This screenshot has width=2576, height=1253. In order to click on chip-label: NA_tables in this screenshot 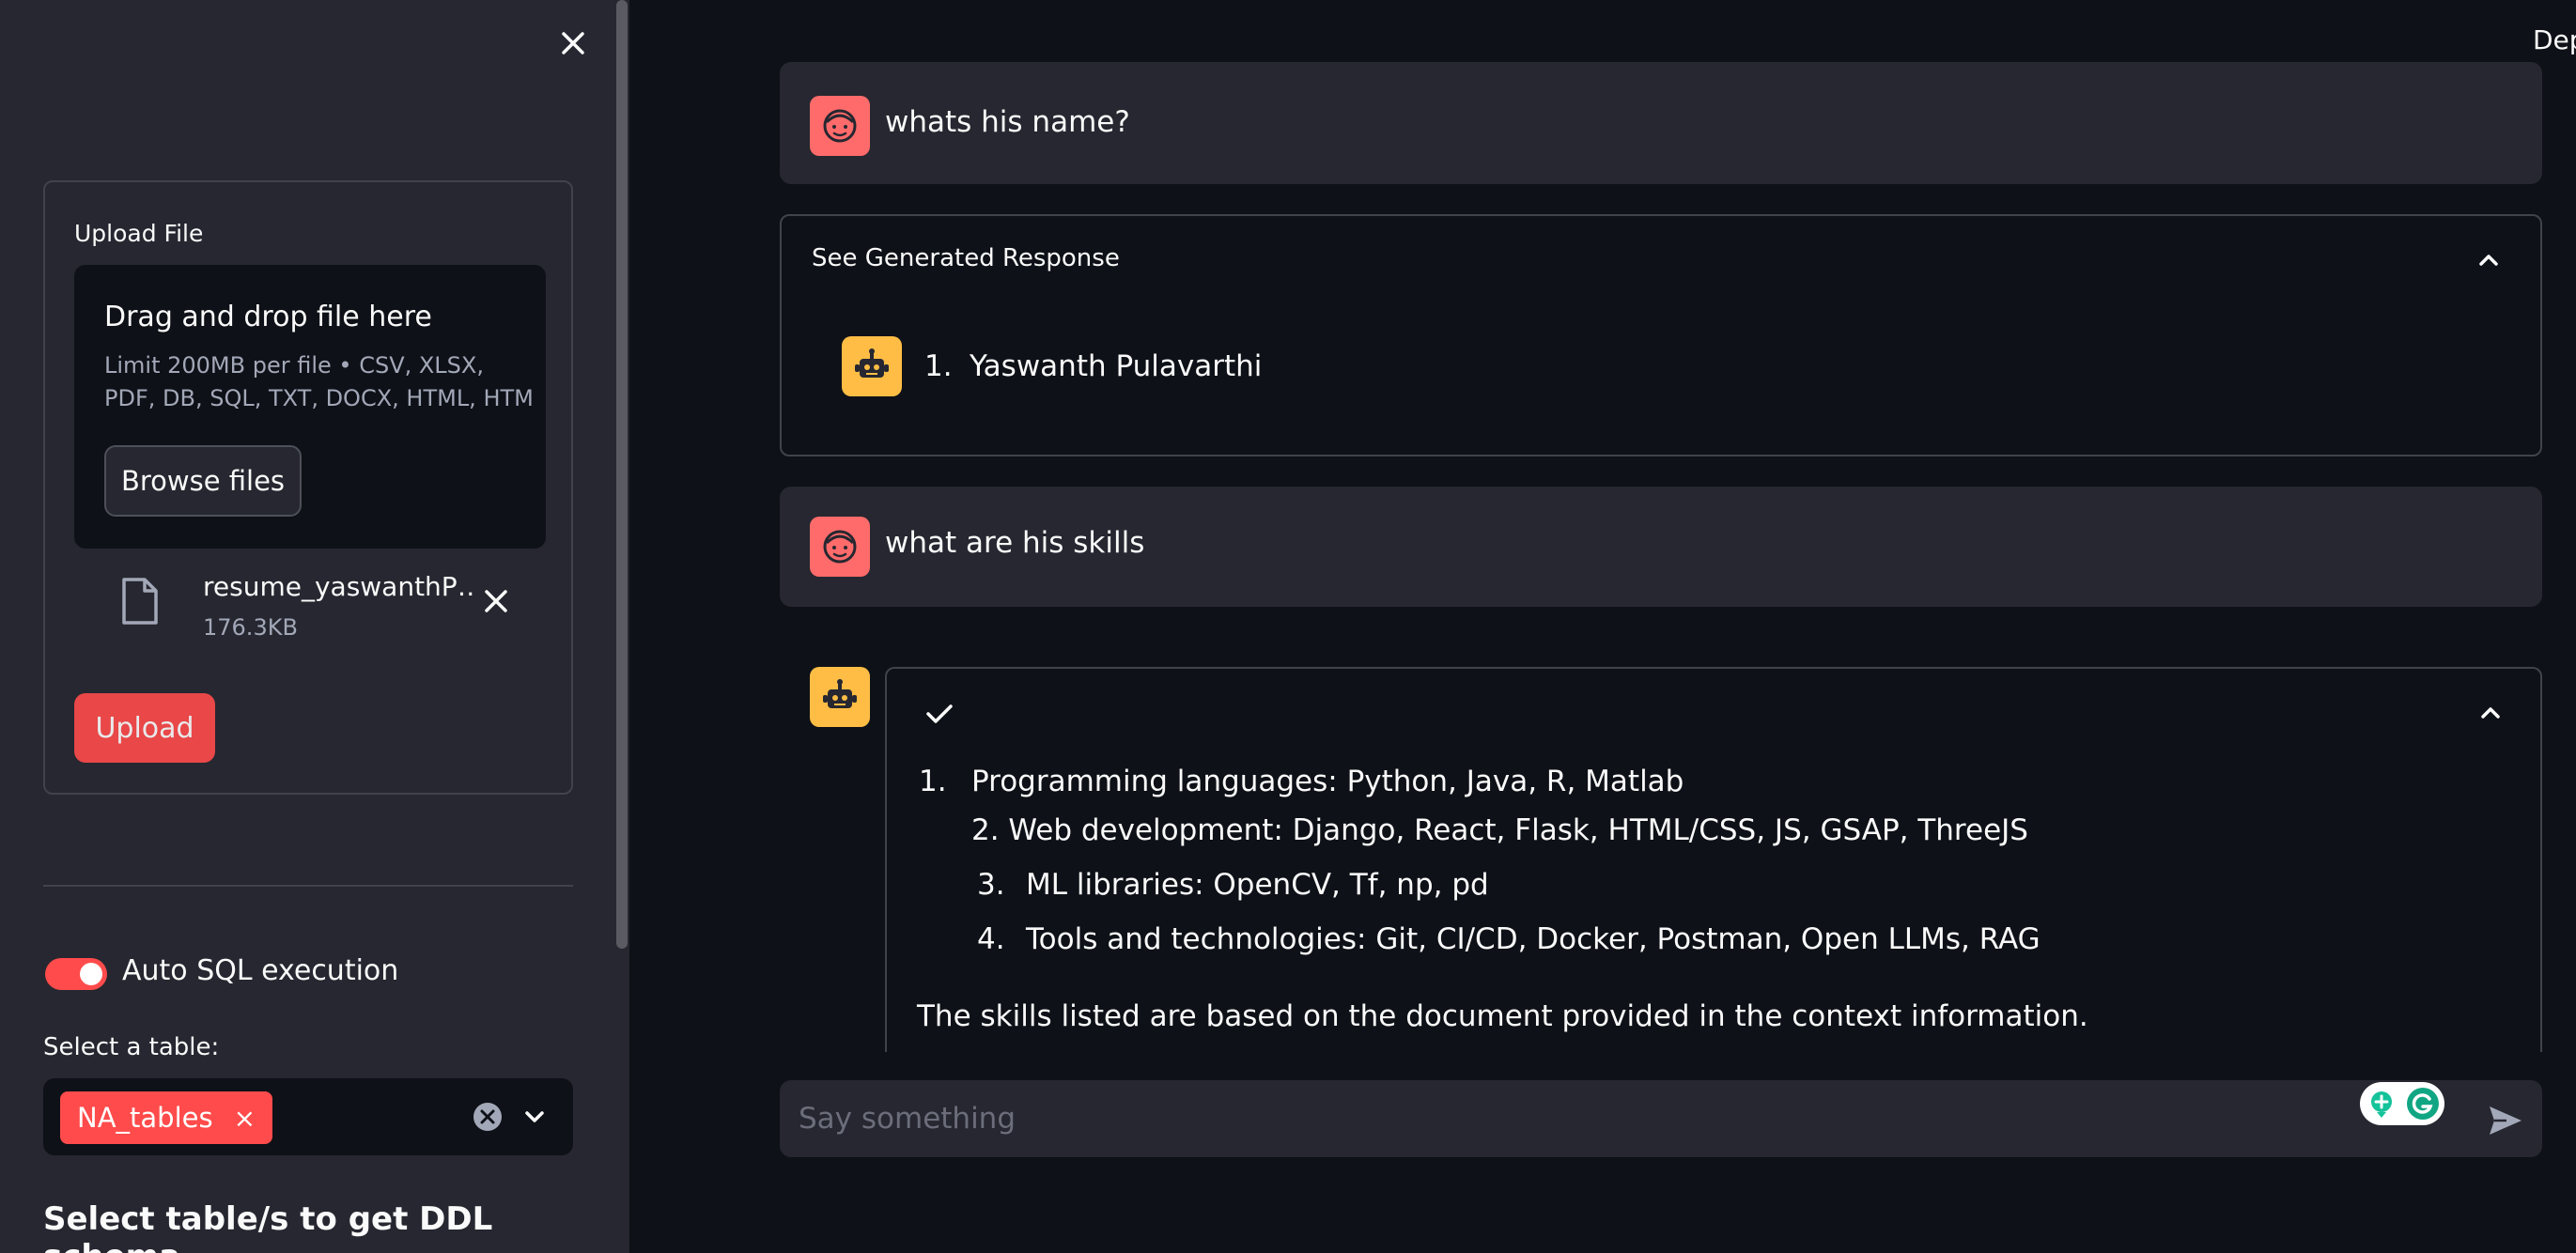, I will do `click(145, 1118)`.